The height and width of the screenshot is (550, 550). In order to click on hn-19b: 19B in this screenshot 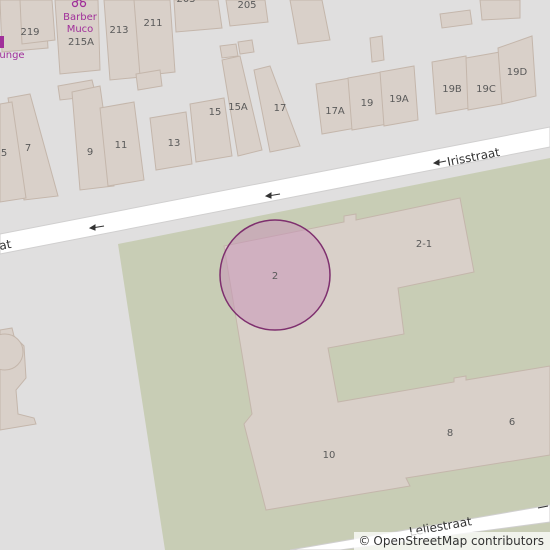, I will do `click(452, 89)`.